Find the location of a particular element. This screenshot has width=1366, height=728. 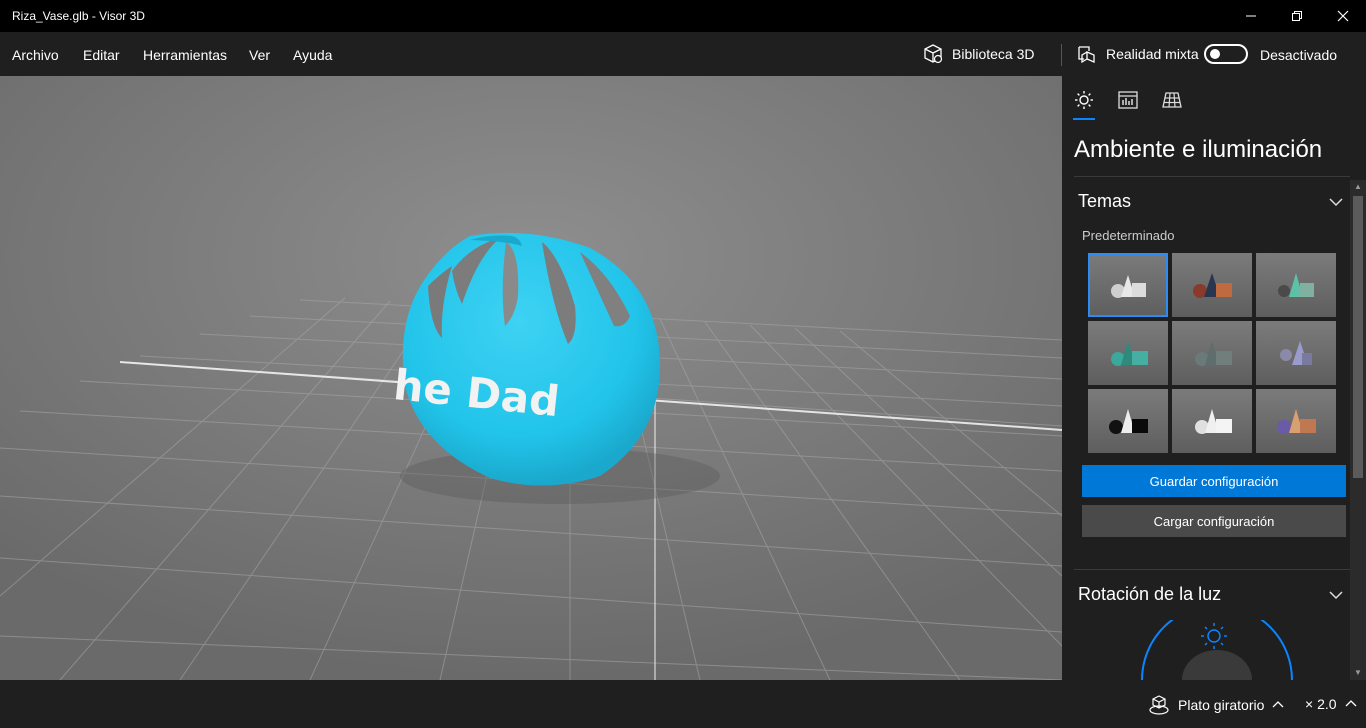

tab-lighting is located at coordinates (1084, 100).